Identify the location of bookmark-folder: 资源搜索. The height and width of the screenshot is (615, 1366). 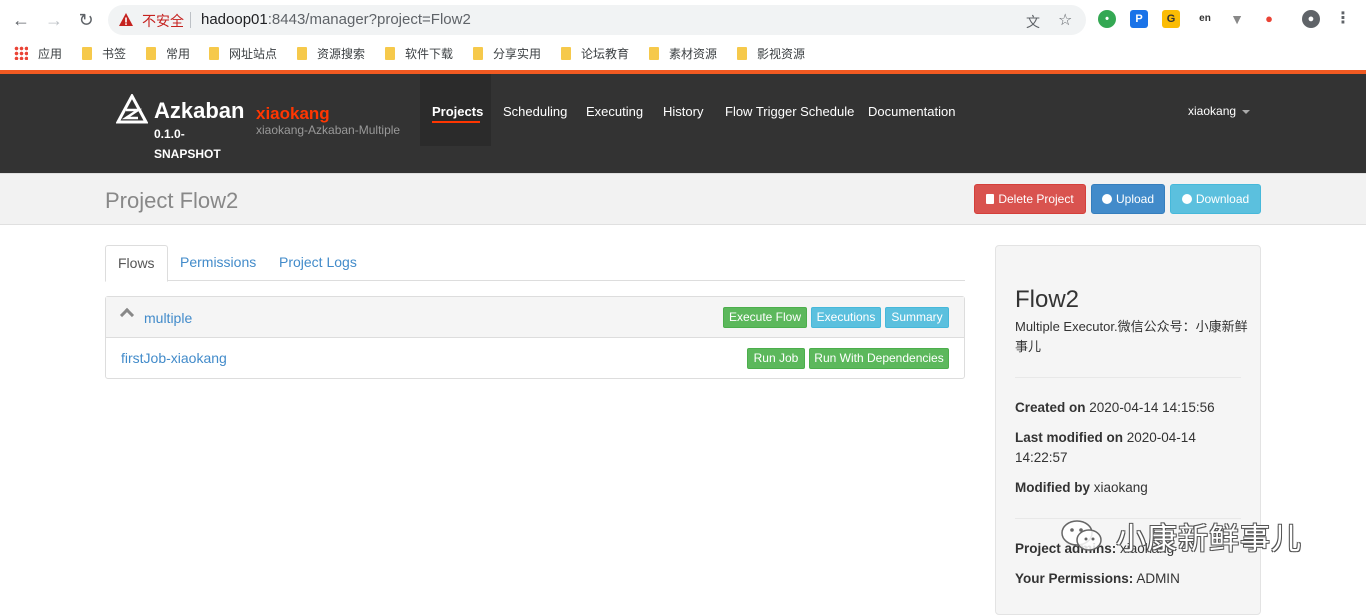
(331, 53).